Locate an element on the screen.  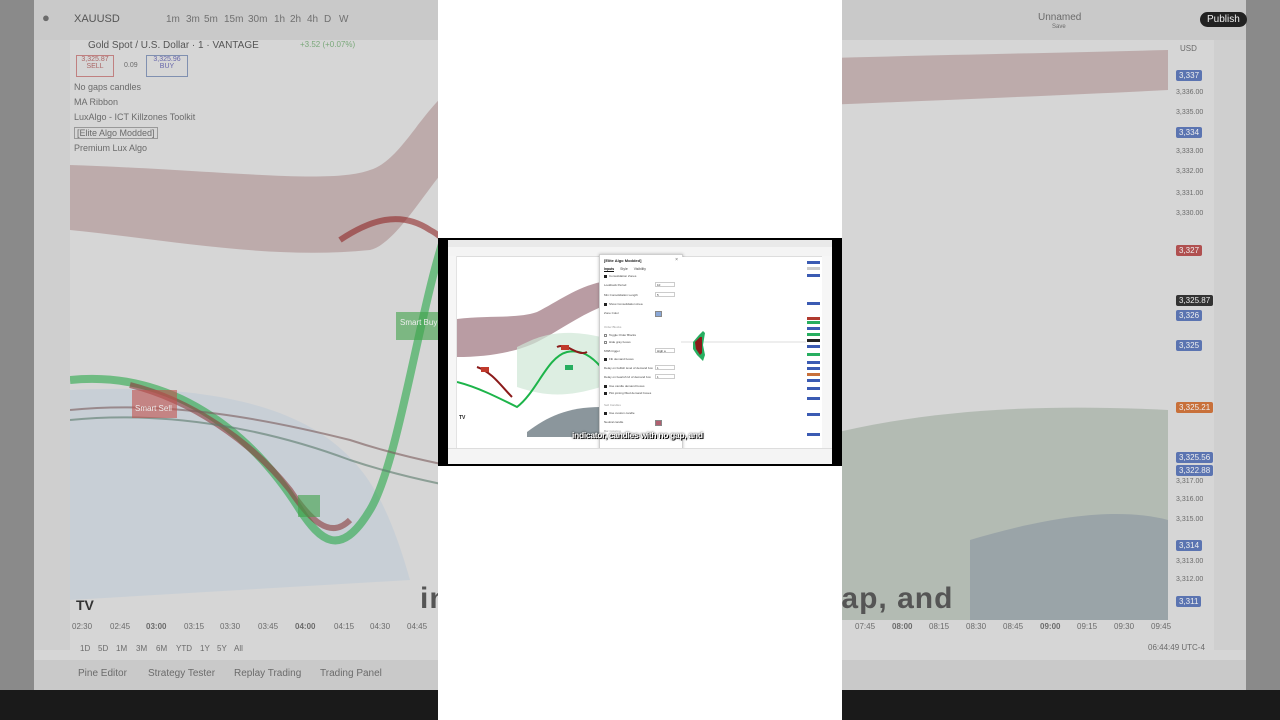
tf-30m: 30m is located at coordinates (257, 19).